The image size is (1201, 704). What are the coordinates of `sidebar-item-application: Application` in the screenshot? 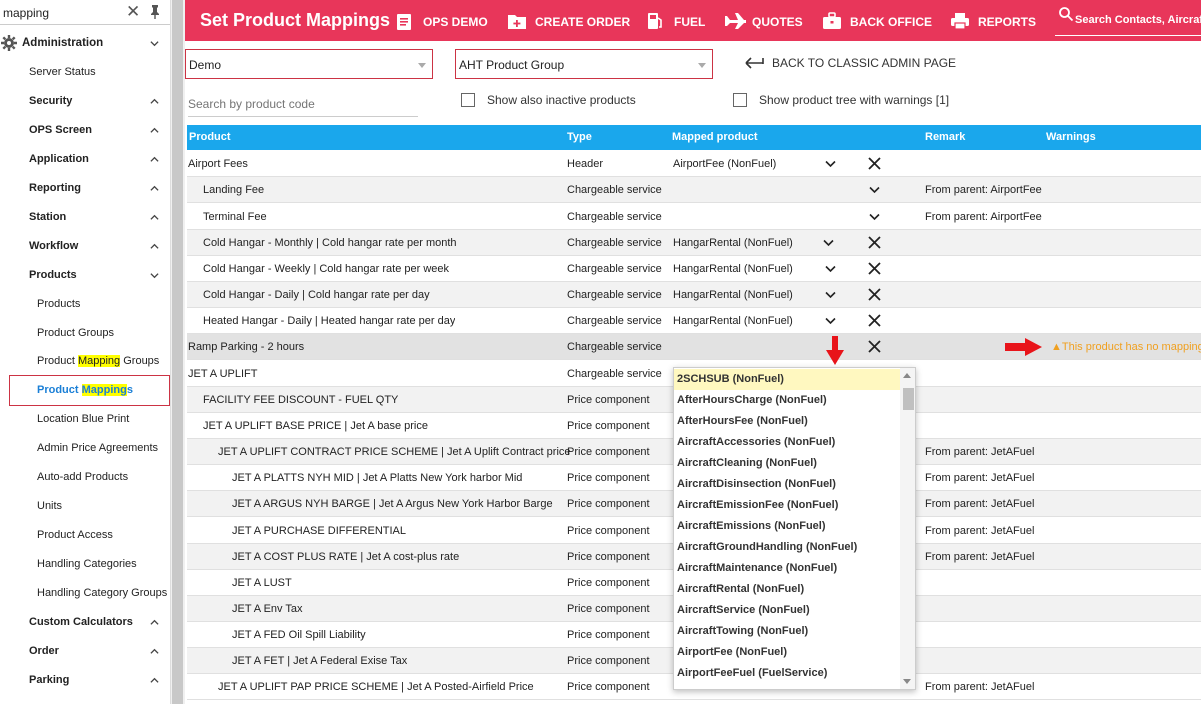 It's located at (85, 159).